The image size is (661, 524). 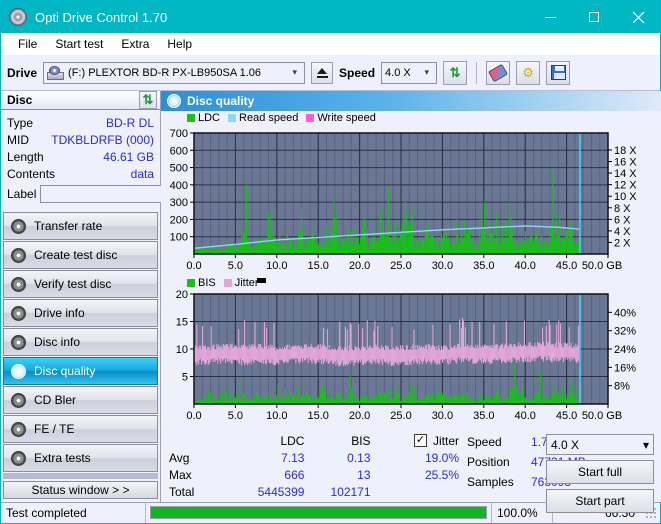 I want to click on disc-row-contents: Contents data, so click(x=80, y=173).